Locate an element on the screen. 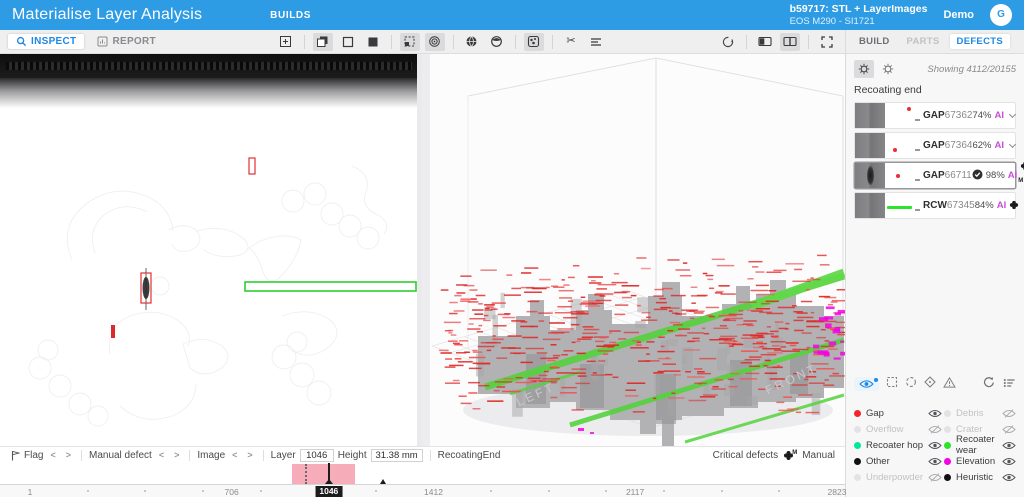  pane-gutter is located at coordinates (419, 250).